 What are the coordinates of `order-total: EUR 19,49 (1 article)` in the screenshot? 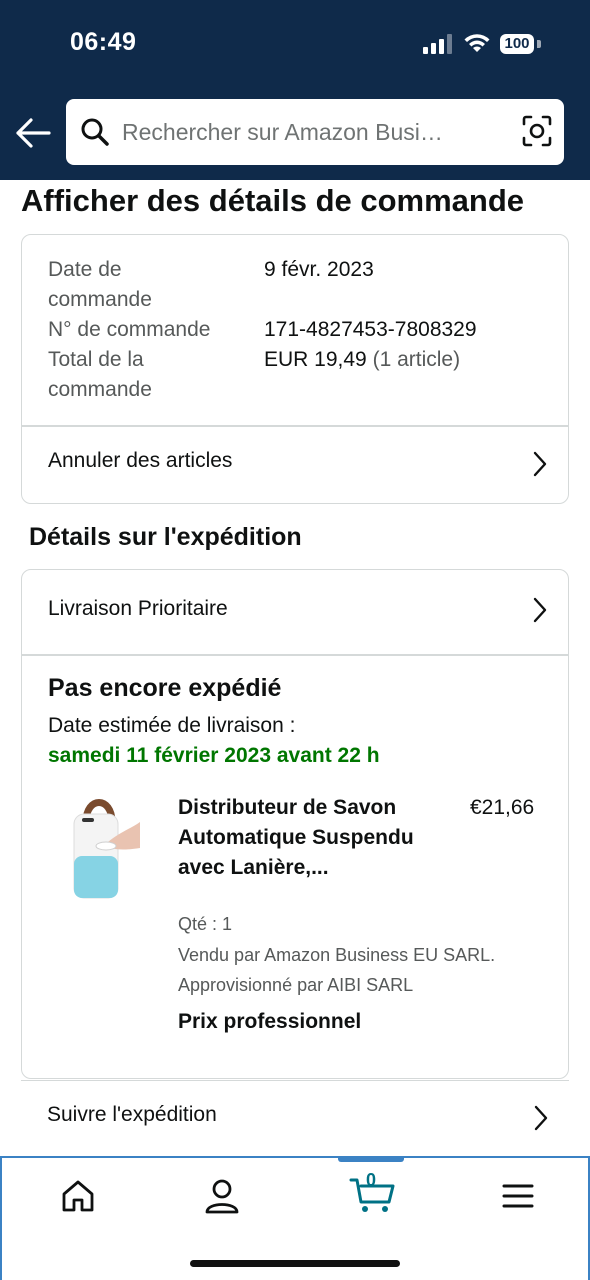 It's located at (362, 360).